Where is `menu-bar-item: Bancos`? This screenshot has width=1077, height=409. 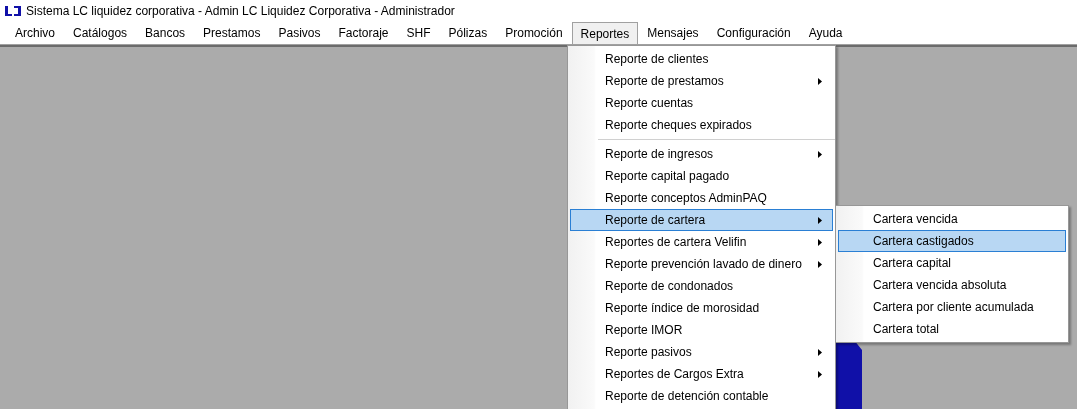
menu-bar-item: Bancos is located at coordinates (165, 33).